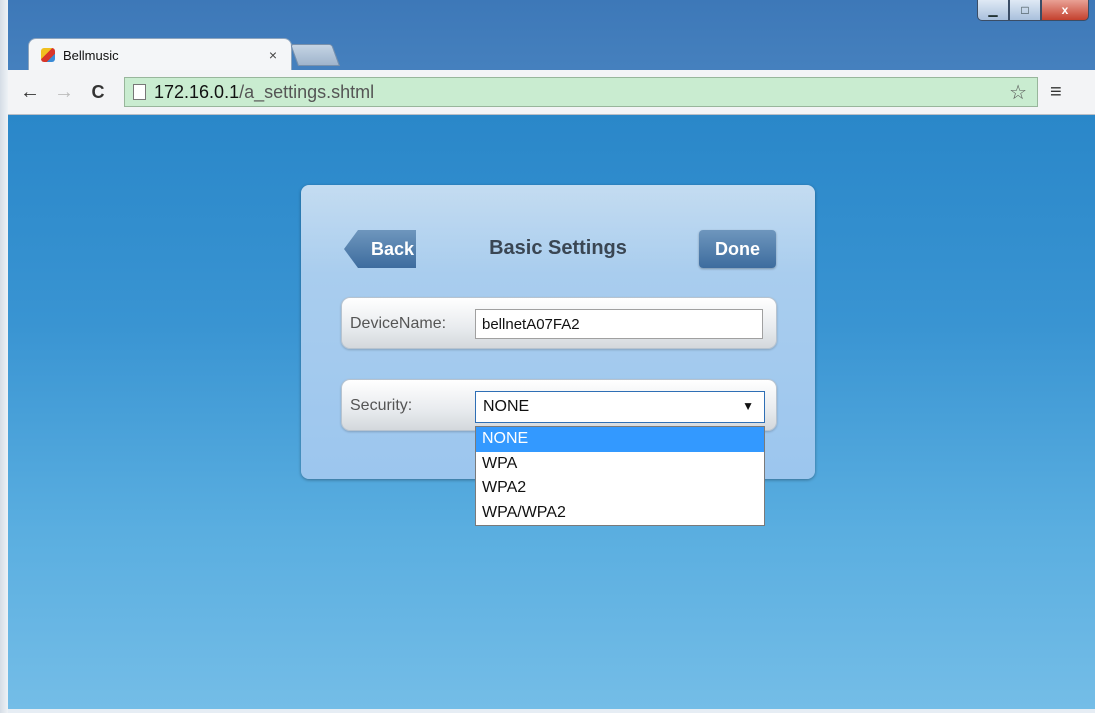 This screenshot has height=713, width=1095. Describe the element at coordinates (619, 324) in the screenshot. I see `device-name-input` at that location.